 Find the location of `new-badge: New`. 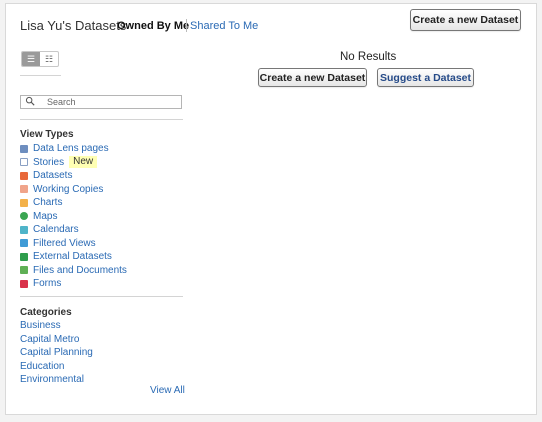

new-badge: New is located at coordinates (83, 162).